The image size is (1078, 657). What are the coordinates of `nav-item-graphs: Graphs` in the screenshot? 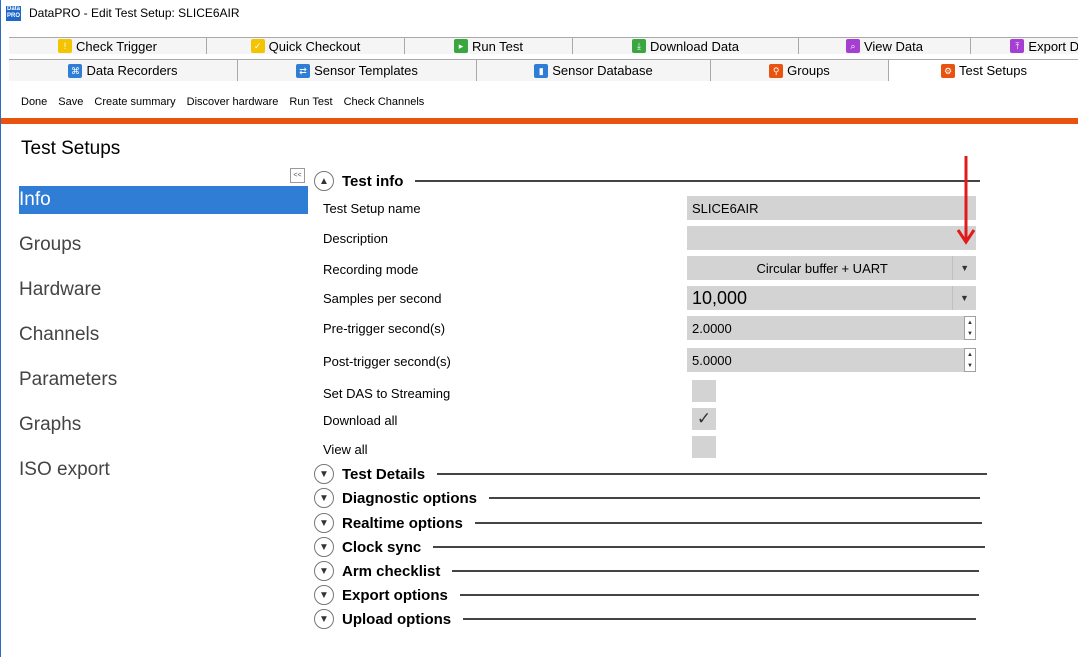 It's located at (163, 433).